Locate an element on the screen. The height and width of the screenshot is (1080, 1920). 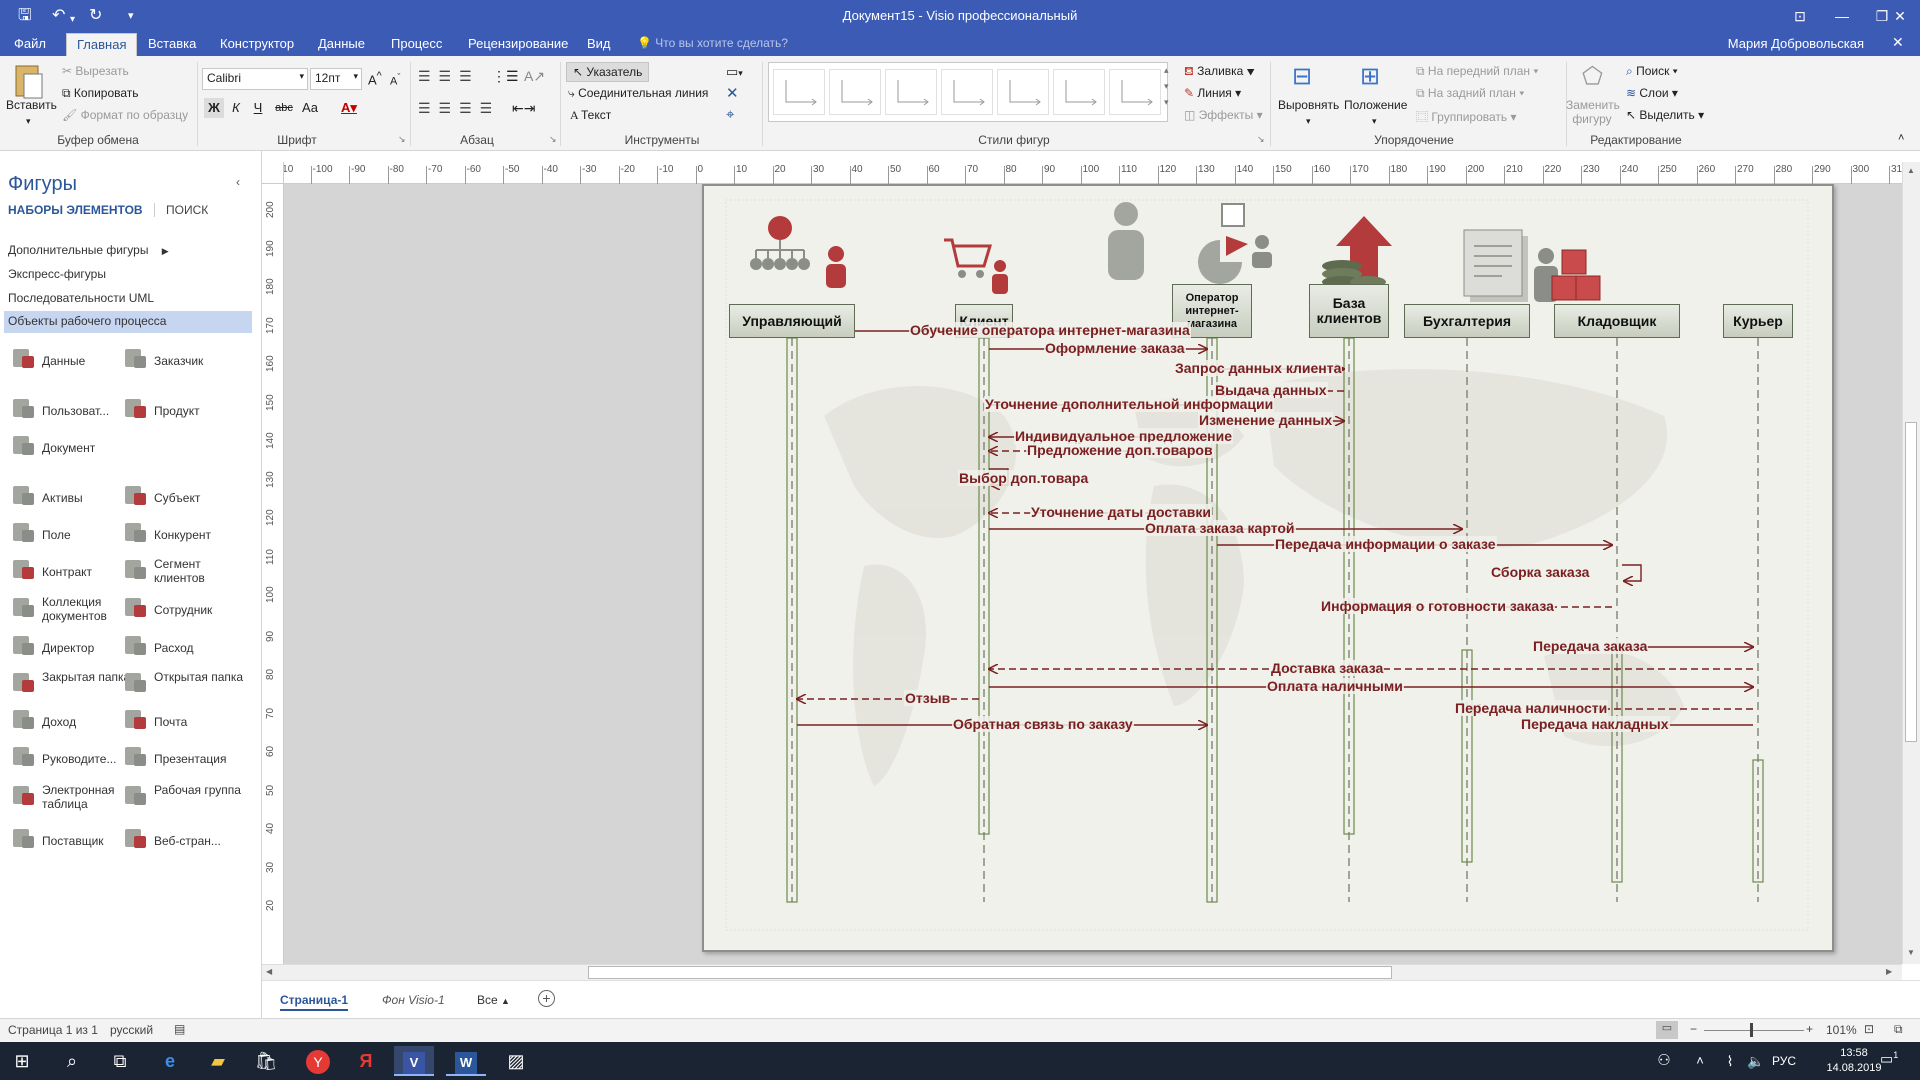
message-label: Предложение доп.товаров is located at coordinates (1120, 450).